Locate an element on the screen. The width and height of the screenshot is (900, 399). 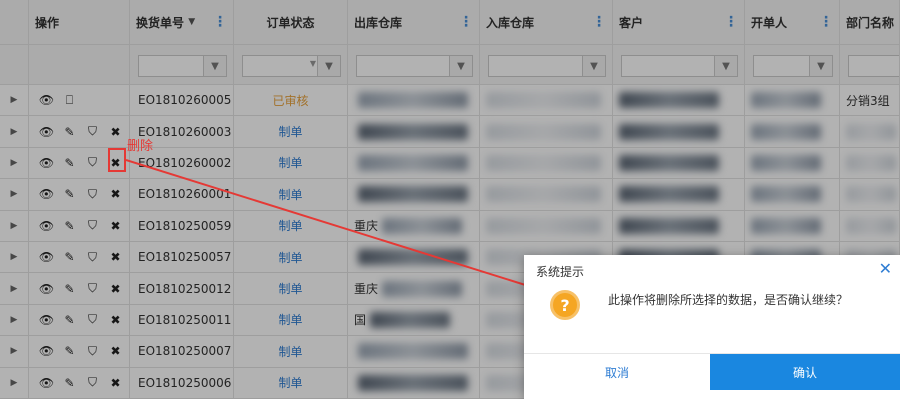
confirm-button: 确认 is located at coordinates (805, 372).